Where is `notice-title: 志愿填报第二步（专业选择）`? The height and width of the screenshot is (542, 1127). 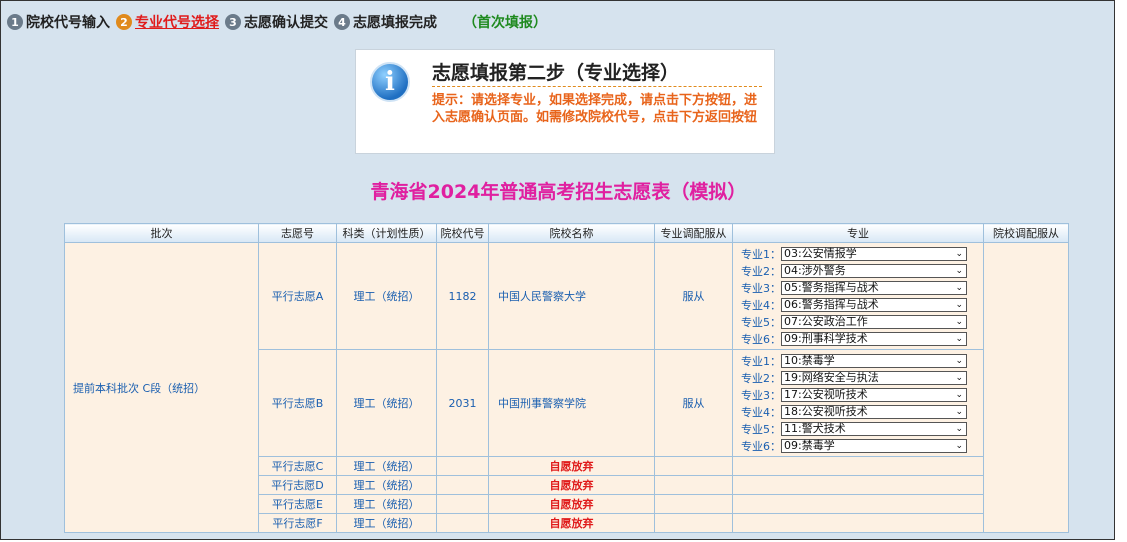
notice-title: 志愿填报第二步（专业选择） is located at coordinates (556, 73).